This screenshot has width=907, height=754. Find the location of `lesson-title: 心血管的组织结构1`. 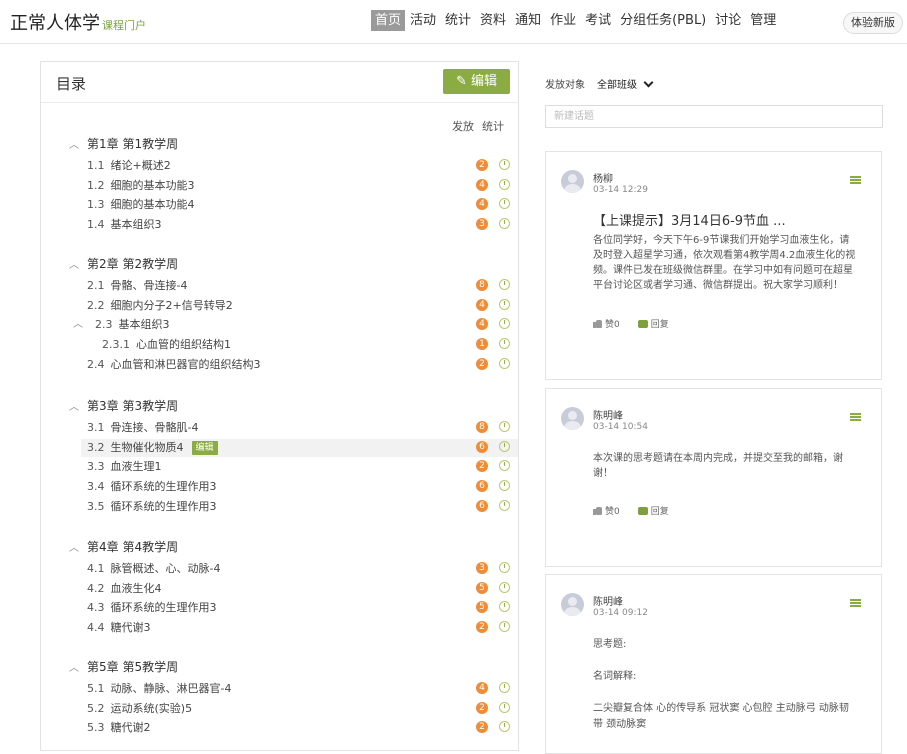

lesson-title: 心血管的组织结构1 is located at coordinates (183, 345).